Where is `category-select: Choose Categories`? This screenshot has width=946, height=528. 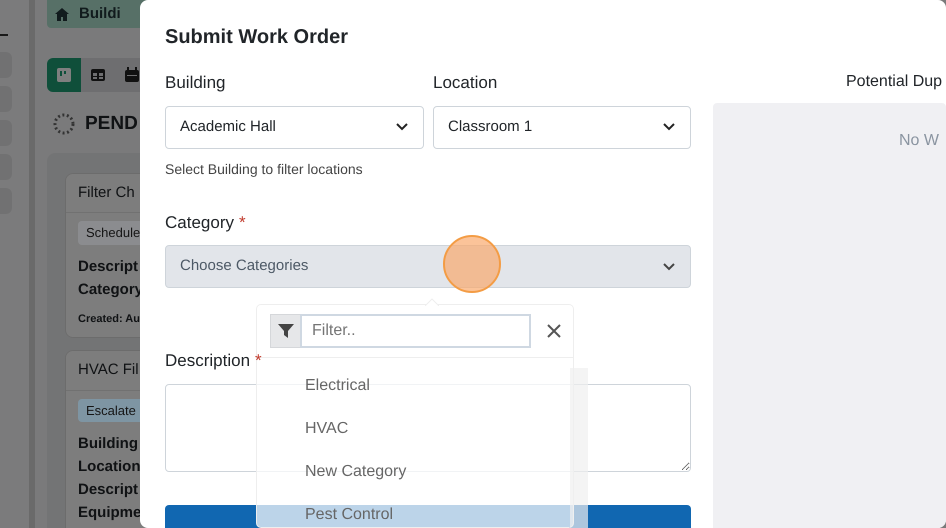 category-select: Choose Categories is located at coordinates (428, 266).